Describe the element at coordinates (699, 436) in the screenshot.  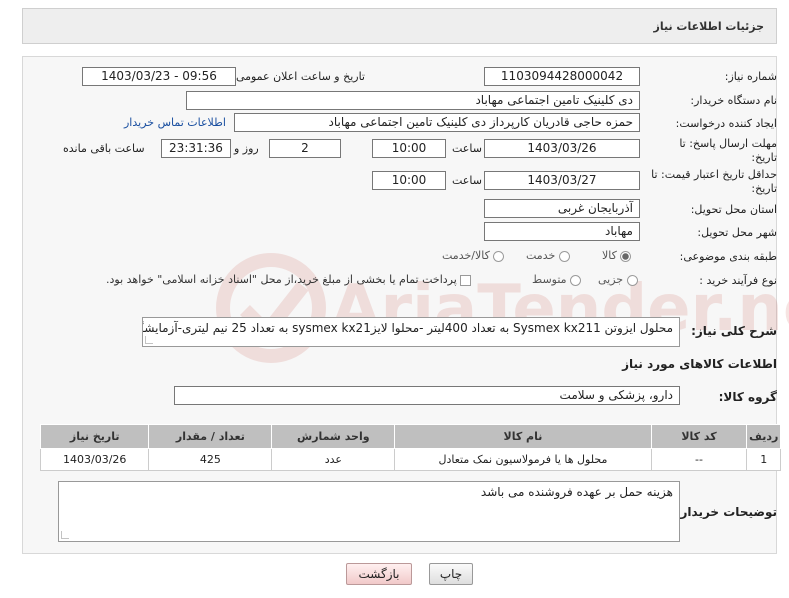
I see `col-code: کد کالا` at that location.